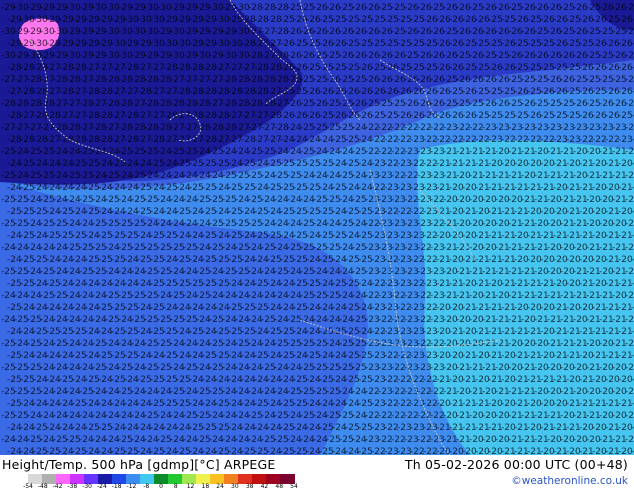 The width and height of the screenshot is (634, 492). I want to click on legend-tick: 8, so click(175, 486).